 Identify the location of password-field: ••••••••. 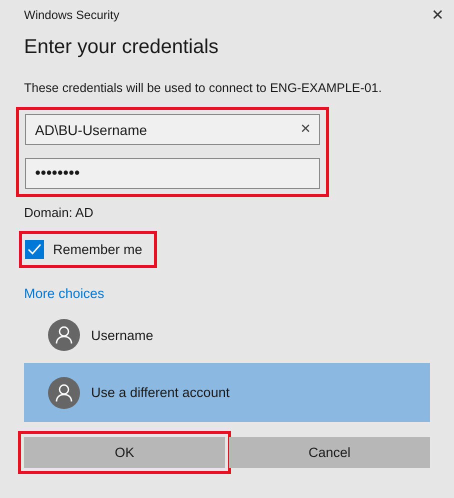
(172, 173).